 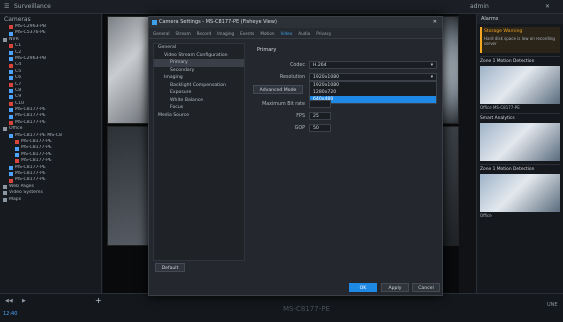 I want to click on play-icon: ▶, so click(x=24, y=301).